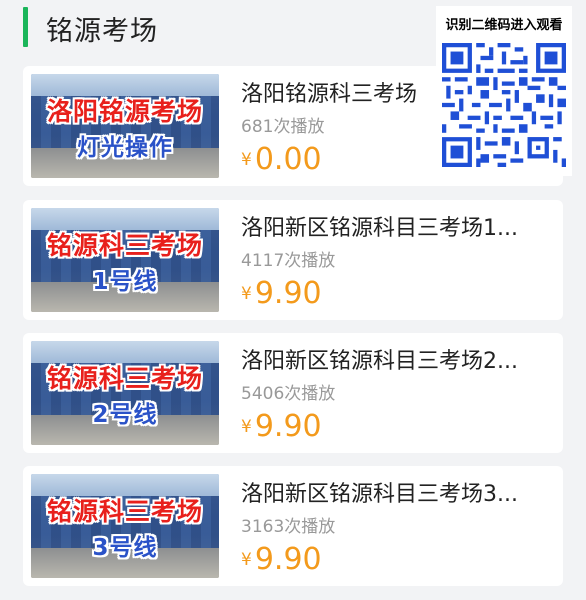  I want to click on qr-code-caption: 识别二维码进入观看, so click(504, 25).